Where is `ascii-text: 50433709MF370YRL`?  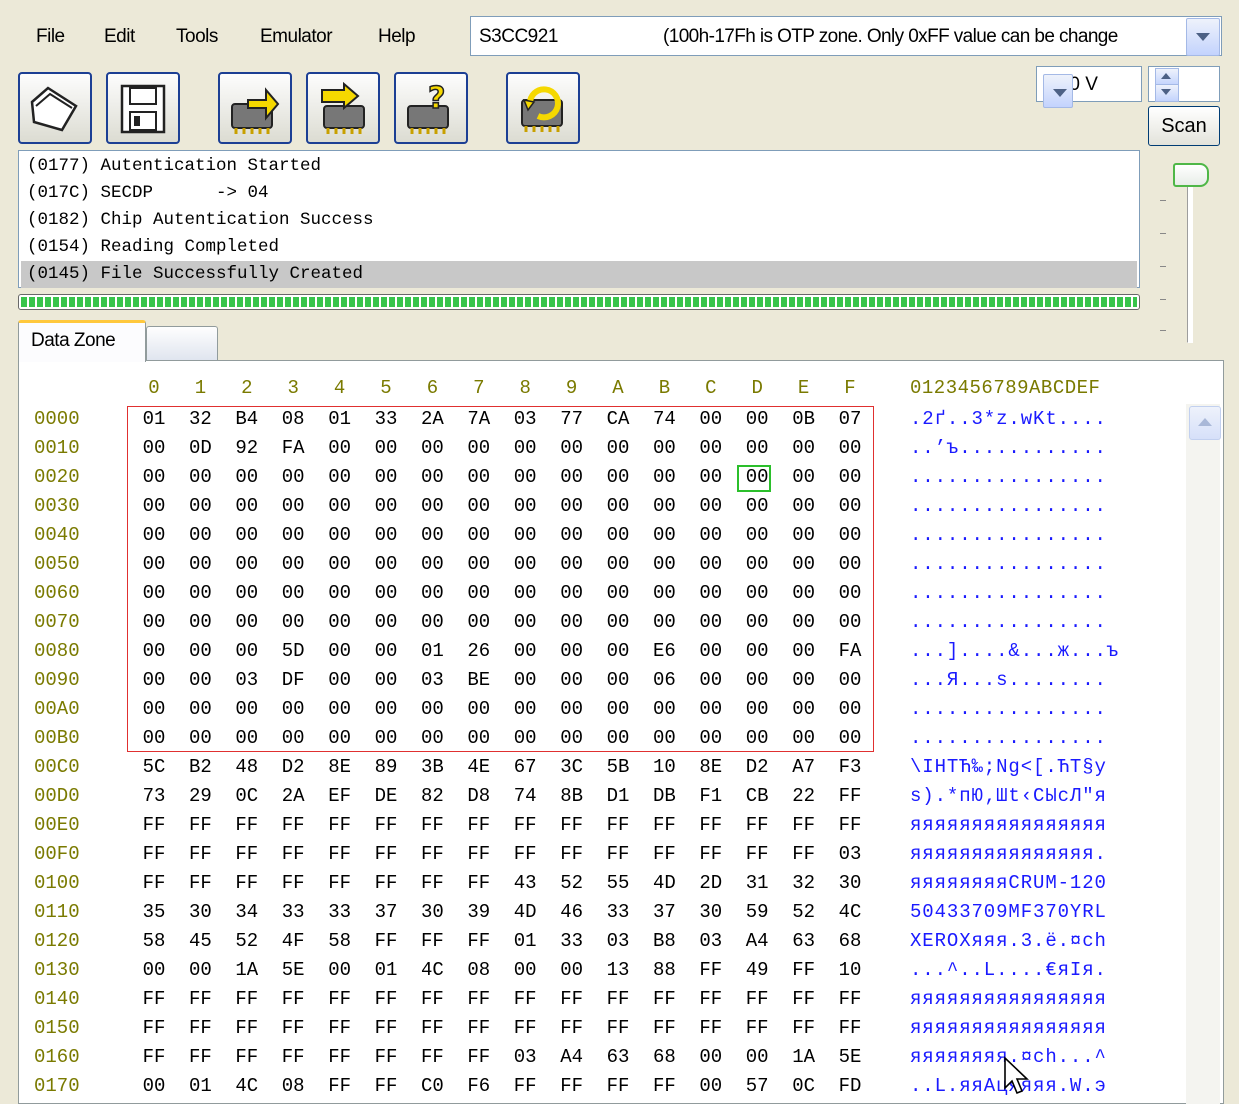
ascii-text: 50433709MF370YRL is located at coordinates (1008, 912).